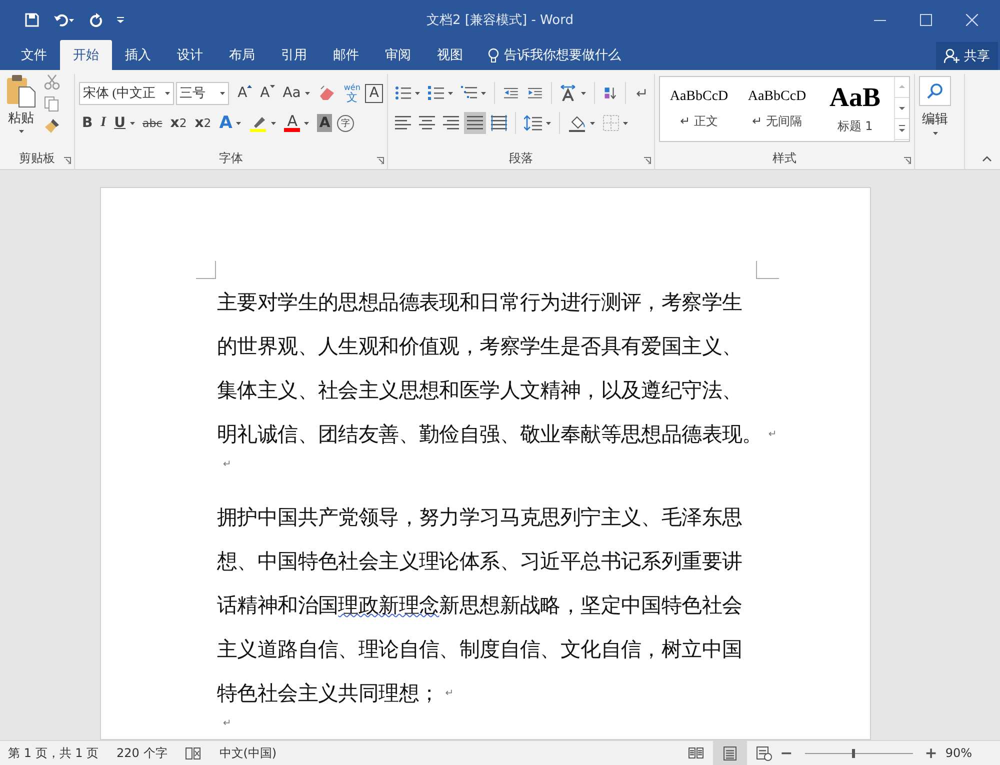 The height and width of the screenshot is (765, 1000). What do you see at coordinates (479, 391) in the screenshot?
I see `body-text-line: 集体主义、社会主义思想和医学人文精神，以及遵纪守法、` at bounding box center [479, 391].